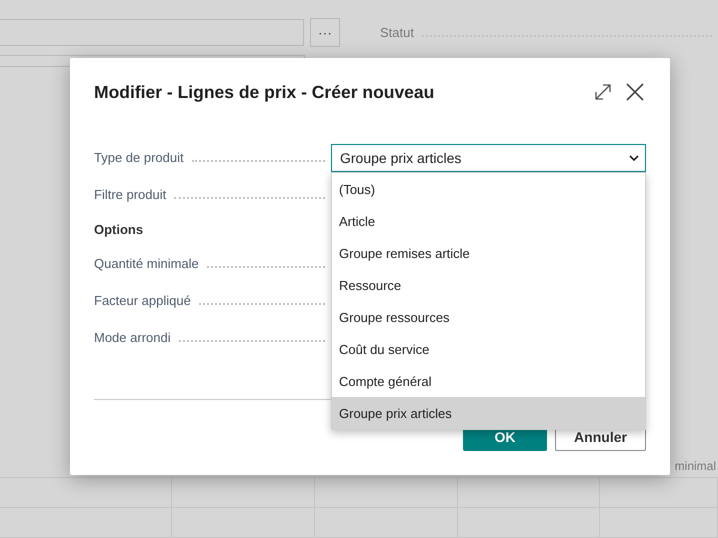 The width and height of the screenshot is (718, 538). What do you see at coordinates (397, 32) in the screenshot?
I see `status-label: Statut` at bounding box center [397, 32].